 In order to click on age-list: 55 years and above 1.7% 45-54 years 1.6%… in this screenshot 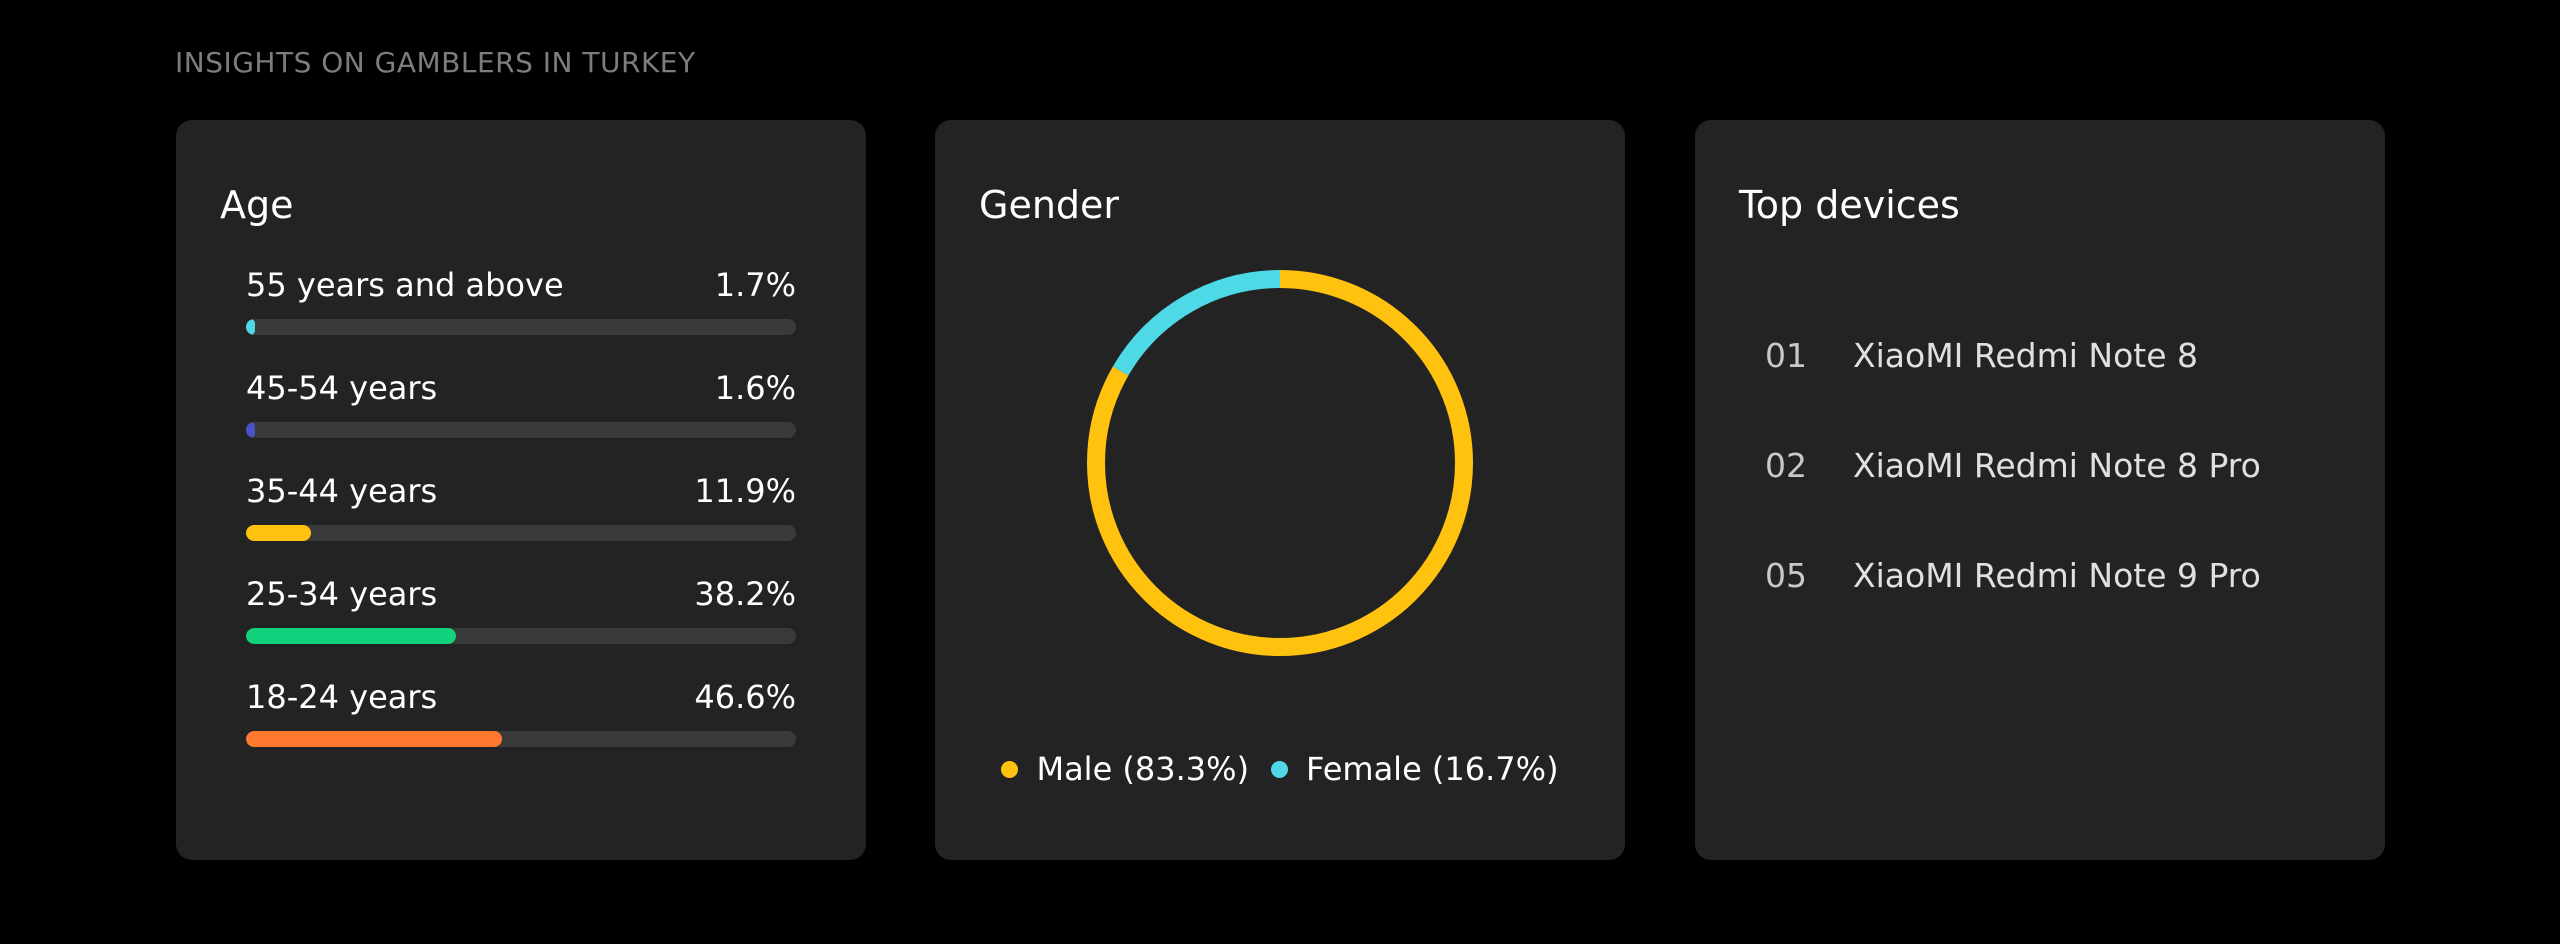, I will do `click(521, 522)`.